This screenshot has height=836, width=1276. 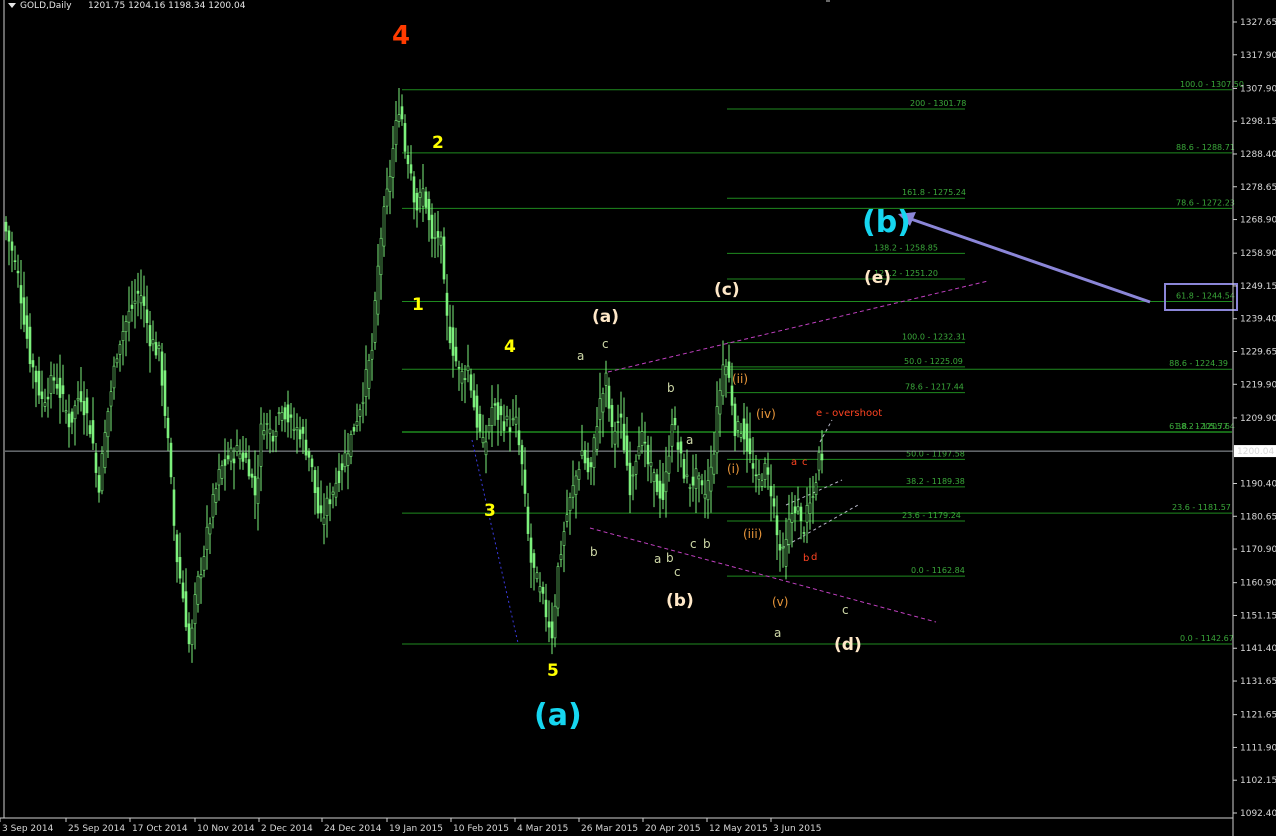 I want to click on fib-level-label: 0.0 - 1162.84, so click(x=938, y=570).